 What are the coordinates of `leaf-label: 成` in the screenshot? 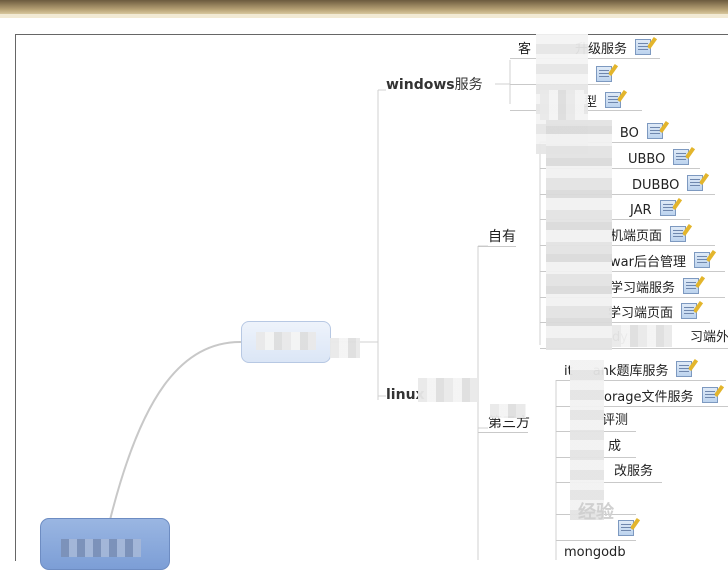 It's located at (615, 446).